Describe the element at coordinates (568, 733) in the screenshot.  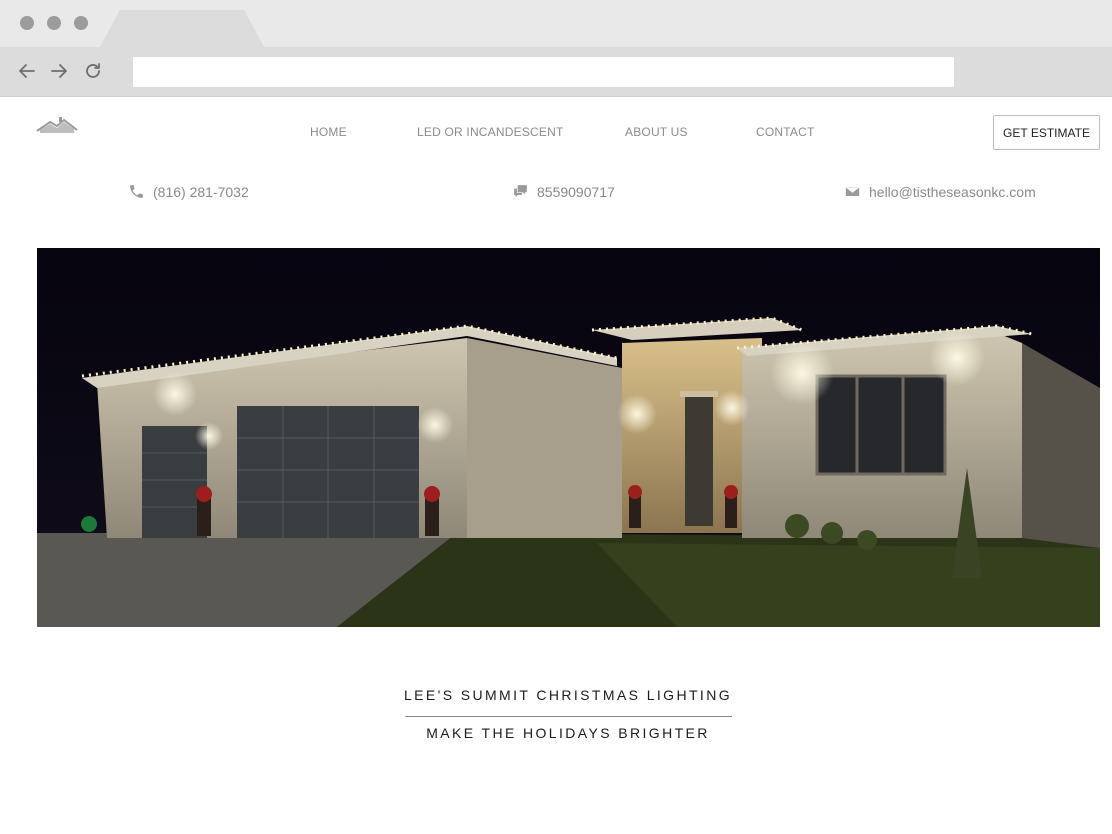
I see `page-subheadline: MAKE THE HOLIDAYS BRIGHTER` at that location.